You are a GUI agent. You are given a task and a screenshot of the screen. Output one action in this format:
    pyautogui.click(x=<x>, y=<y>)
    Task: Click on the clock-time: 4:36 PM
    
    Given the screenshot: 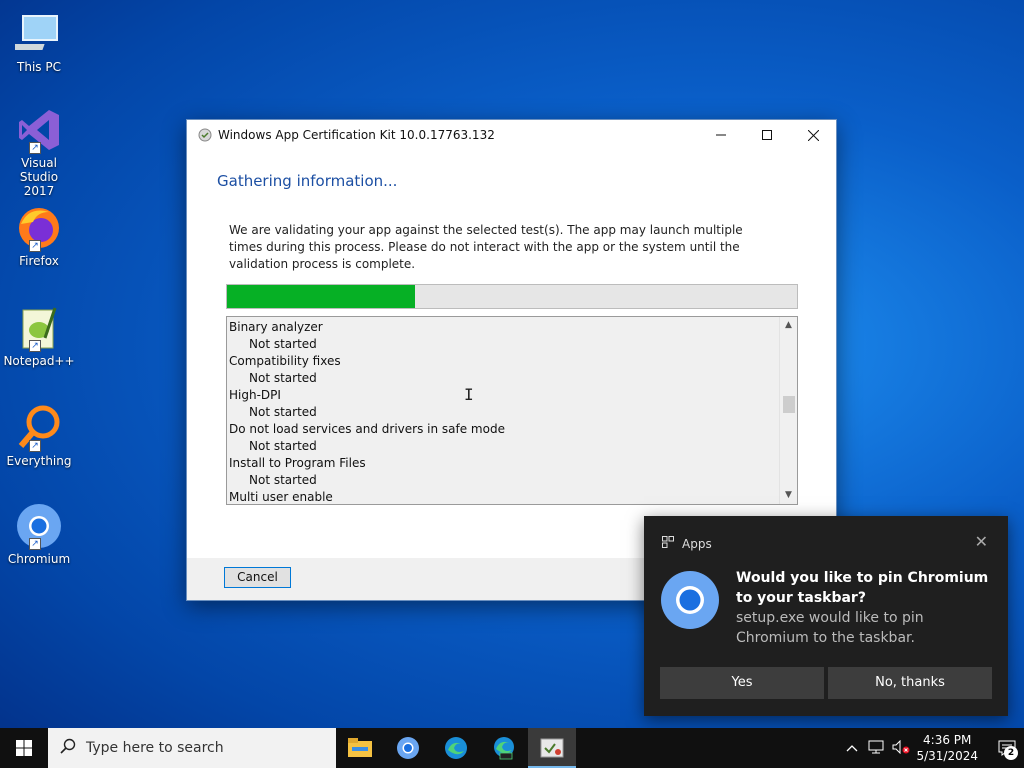 What is the action you would take?
    pyautogui.click(x=947, y=740)
    